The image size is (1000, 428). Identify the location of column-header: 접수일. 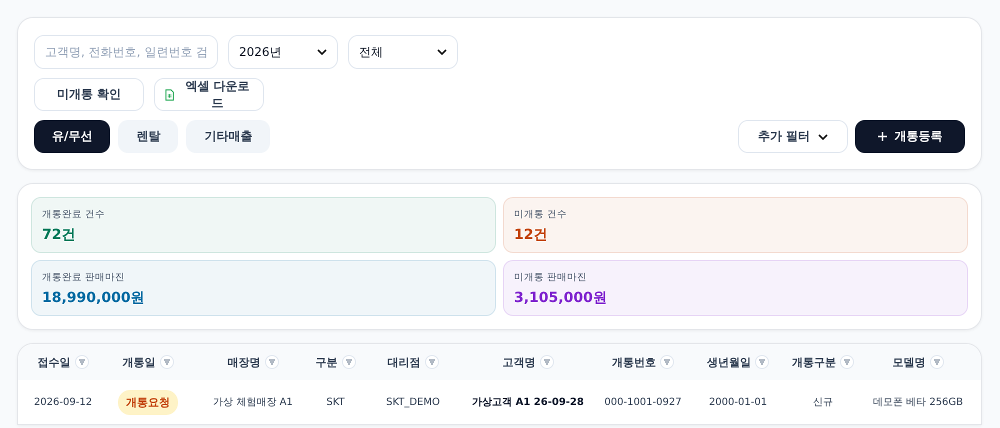
(54, 362).